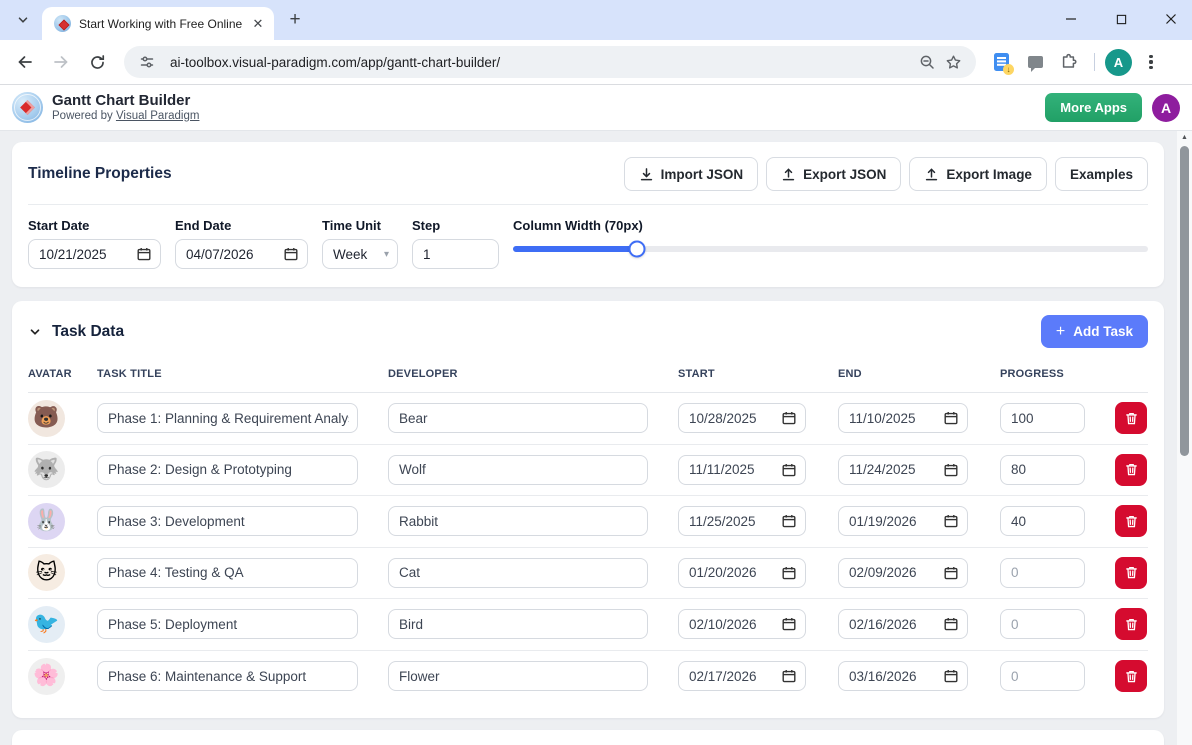 Image resolution: width=1192 pixels, height=745 pixels. What do you see at coordinates (360, 254) in the screenshot?
I see `time-unit-select: Week ▾` at bounding box center [360, 254].